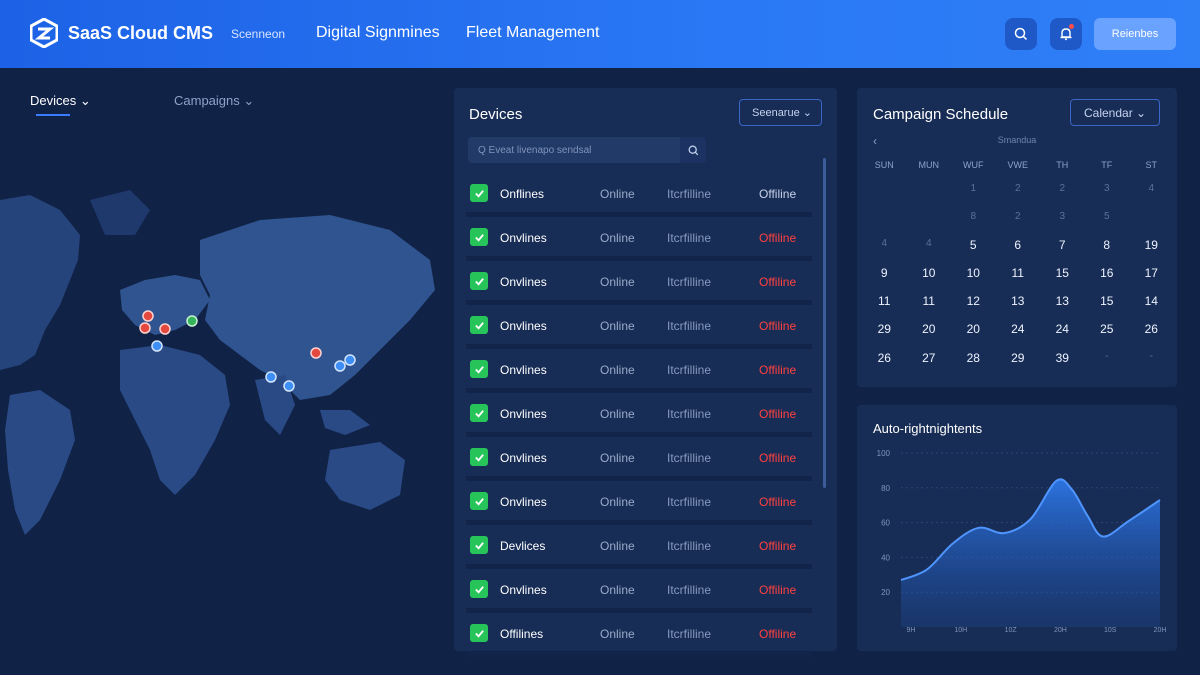  Describe the element at coordinates (639, 195) in the screenshot. I see `device-row: Onflines Online Itcrfilline Offiline` at that location.